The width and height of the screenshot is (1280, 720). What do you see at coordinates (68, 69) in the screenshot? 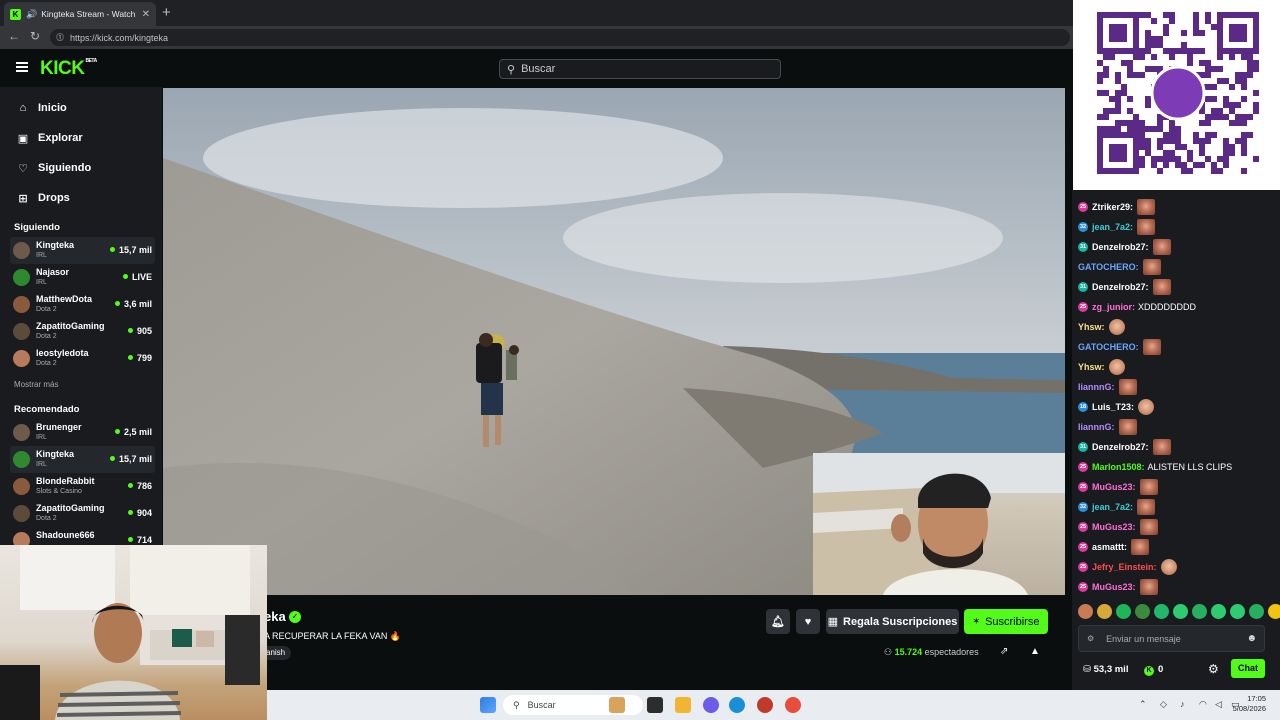
I see `kick-logo: KICKBETA` at bounding box center [68, 69].